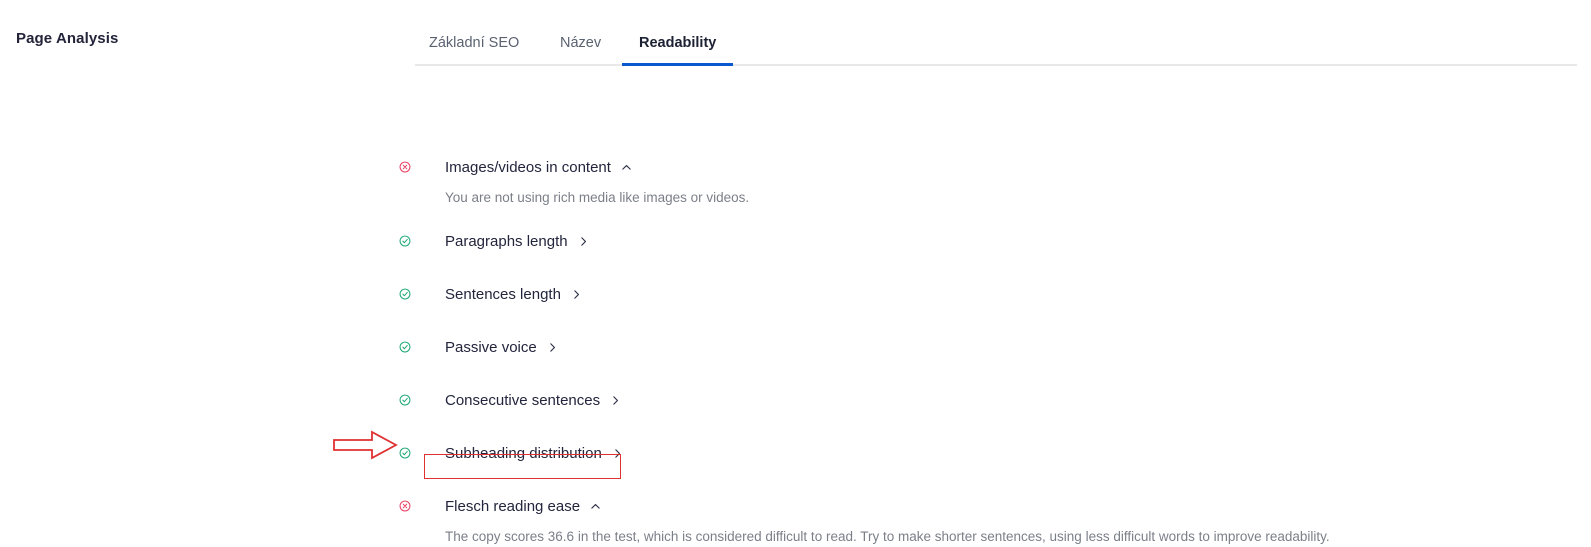 The width and height of the screenshot is (1591, 547). I want to click on check-item-passive-voice-header: Passive voice, so click(479, 347).